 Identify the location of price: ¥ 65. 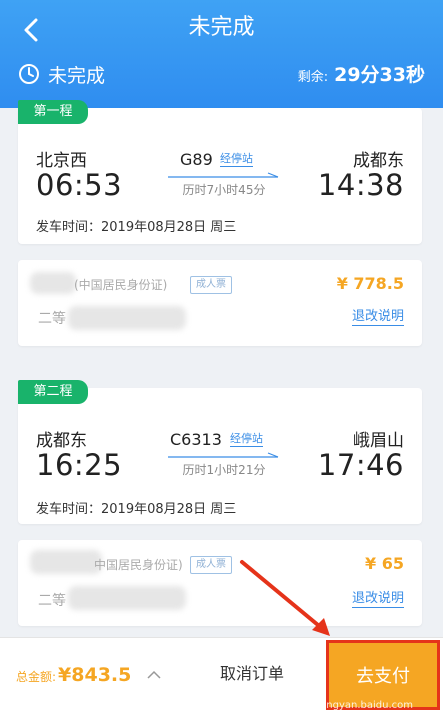
(384, 563).